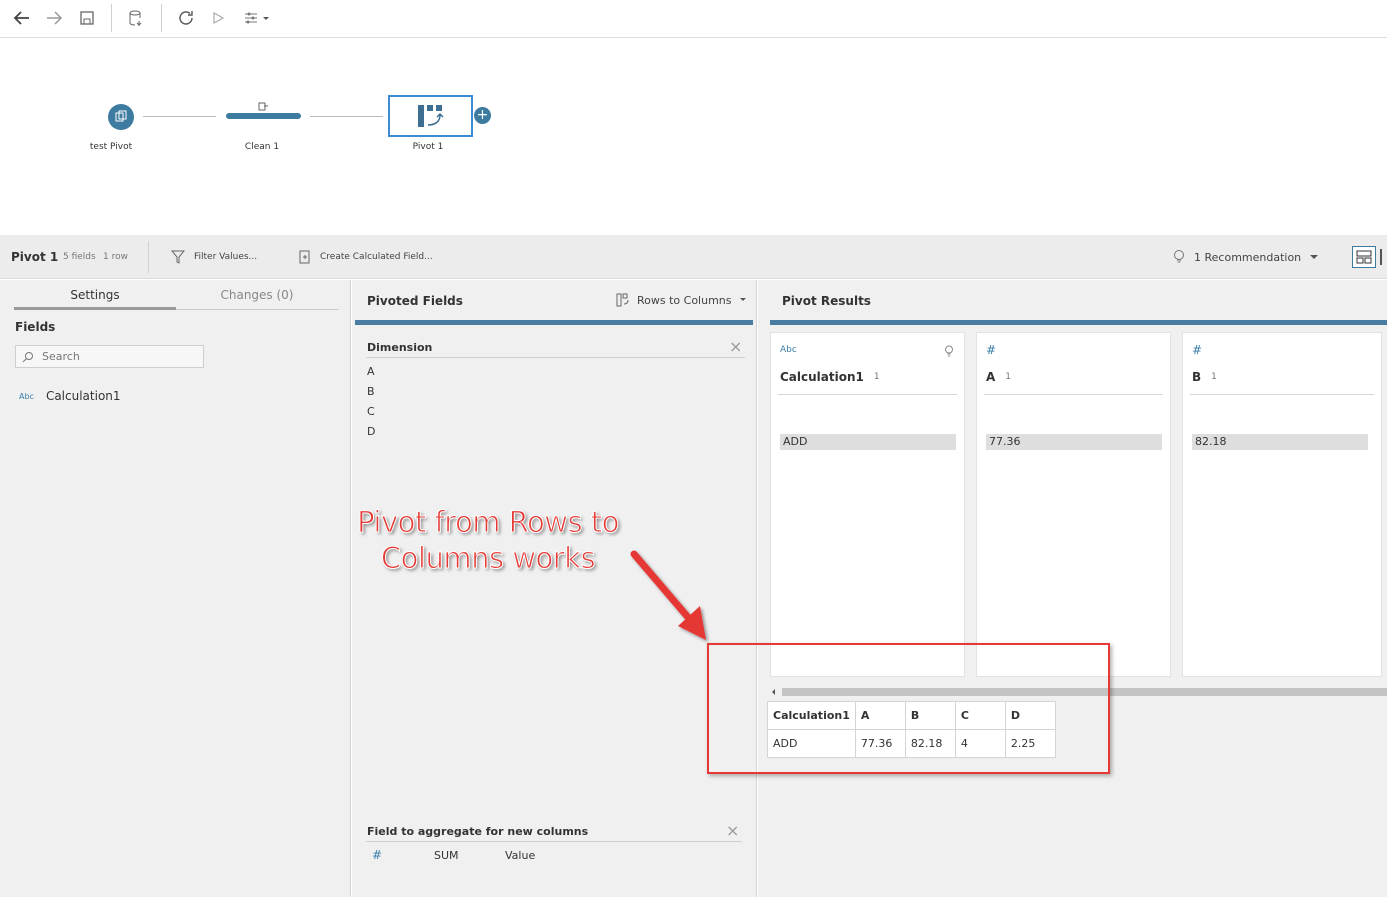 Image resolution: width=1387 pixels, height=897 pixels. Describe the element at coordinates (257, 299) in the screenshot. I see `tab-changes: Changes (0)` at that location.